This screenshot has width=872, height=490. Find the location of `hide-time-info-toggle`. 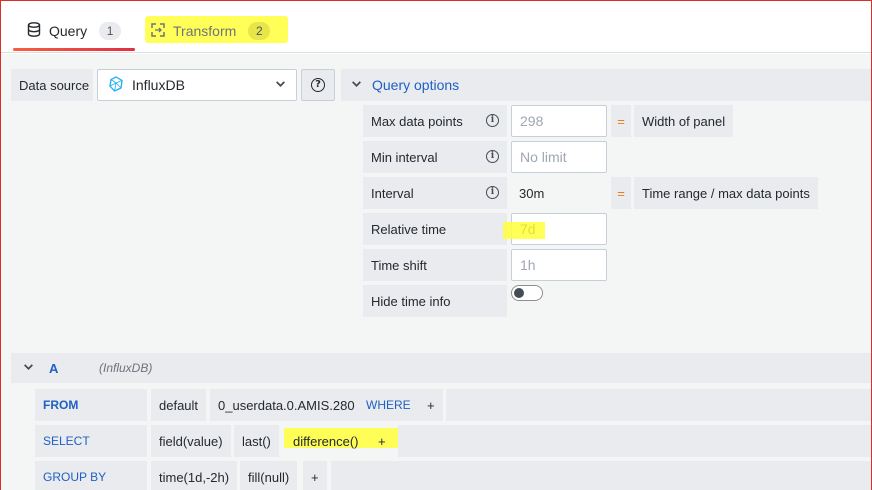

hide-time-info-toggle is located at coordinates (527, 293).